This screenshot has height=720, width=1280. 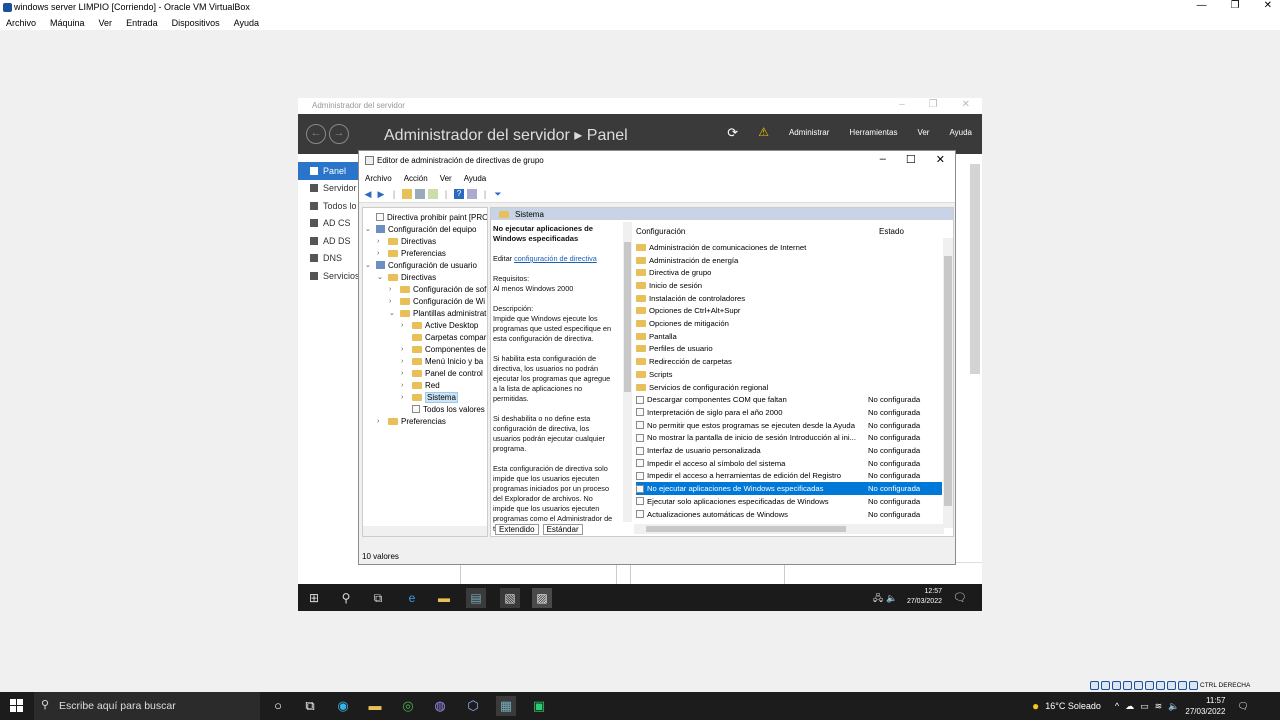 What do you see at coordinates (1149, 685) in the screenshot?
I see `shared-folder-icon` at bounding box center [1149, 685].